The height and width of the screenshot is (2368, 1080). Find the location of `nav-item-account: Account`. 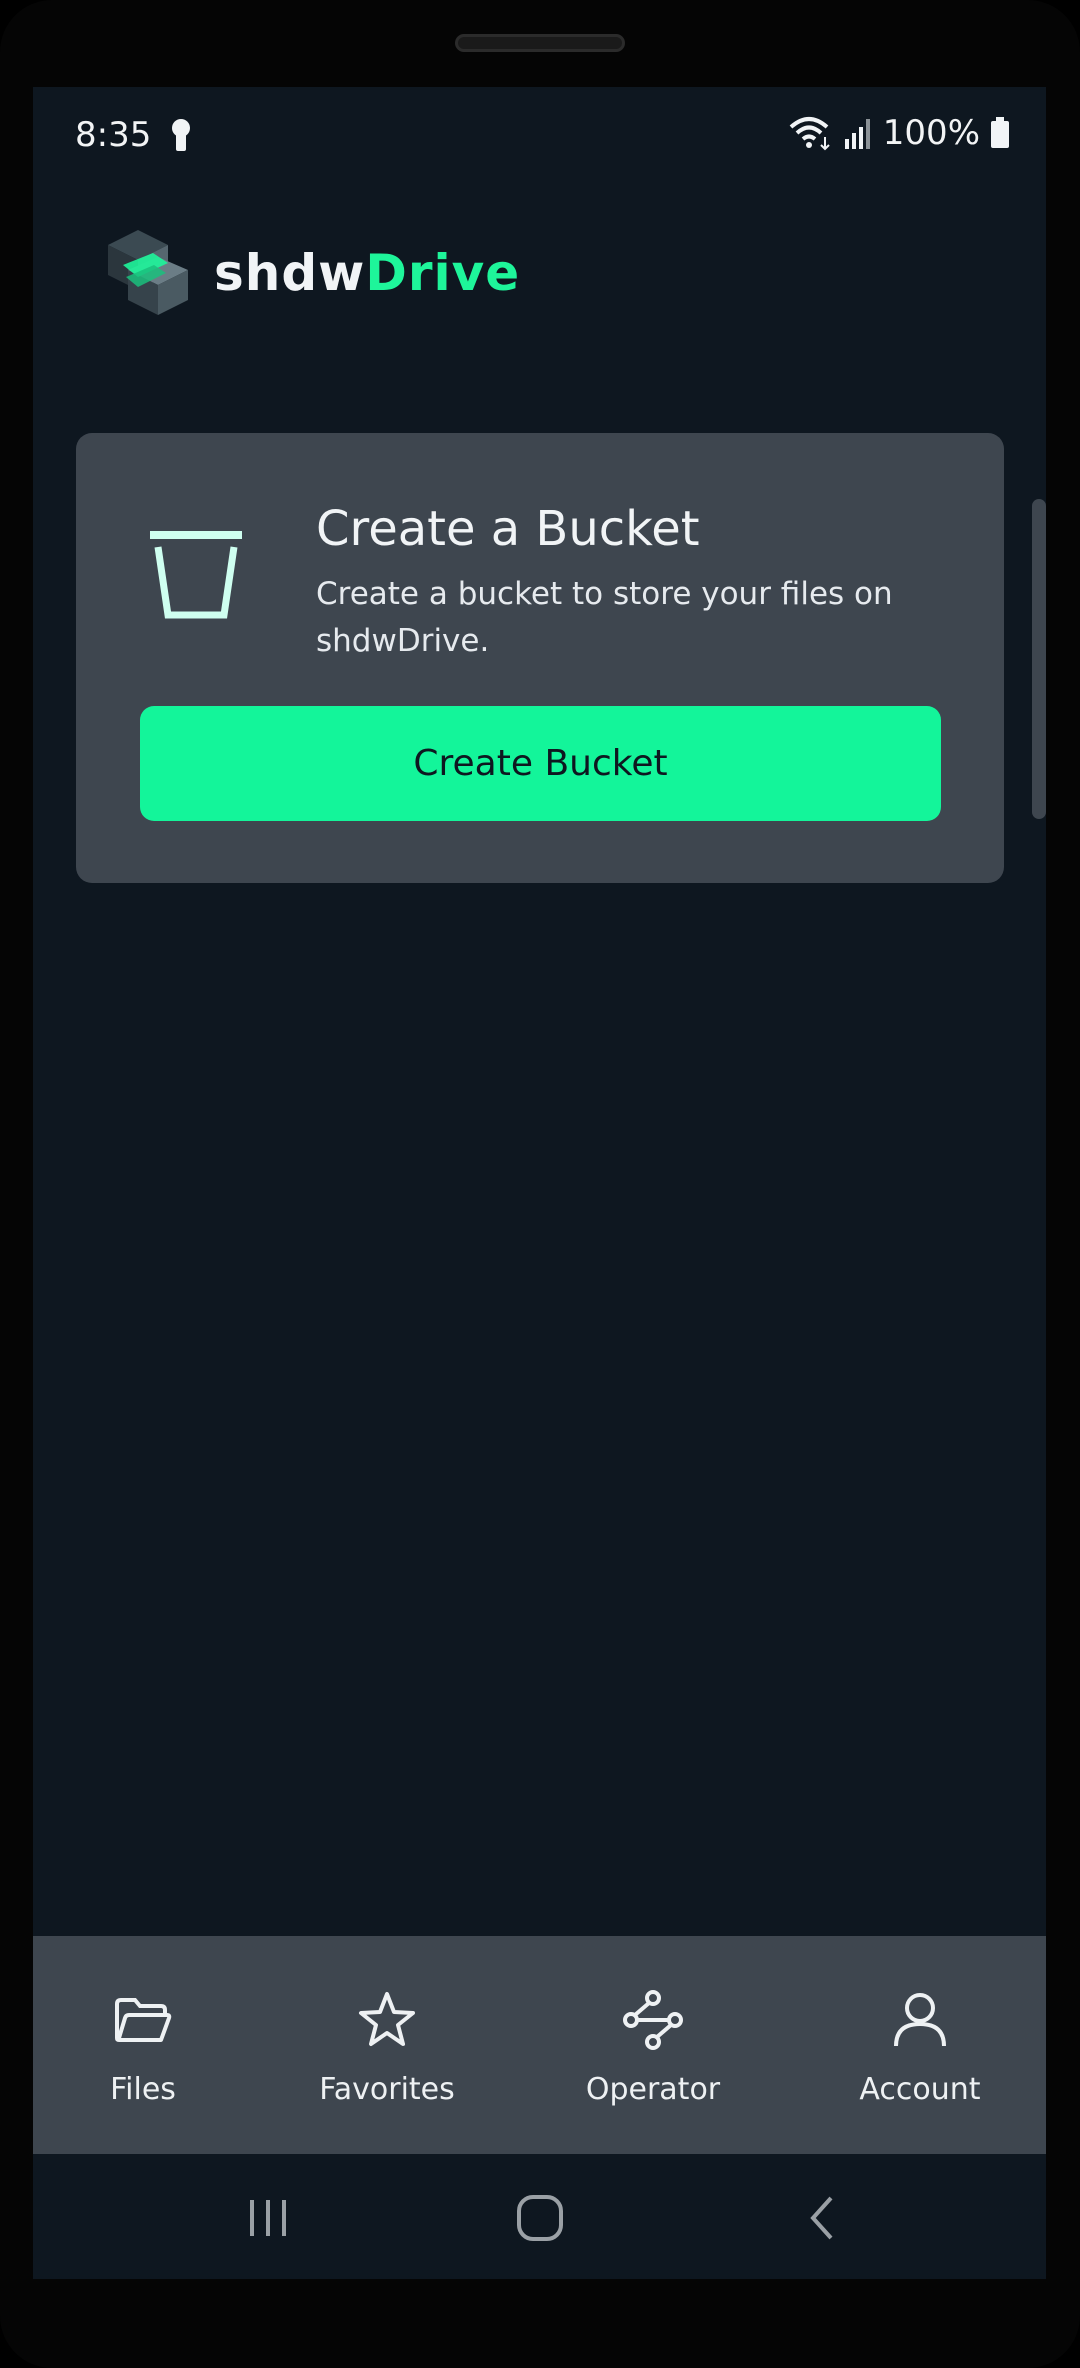

nav-item-account: Account is located at coordinates (920, 2045).